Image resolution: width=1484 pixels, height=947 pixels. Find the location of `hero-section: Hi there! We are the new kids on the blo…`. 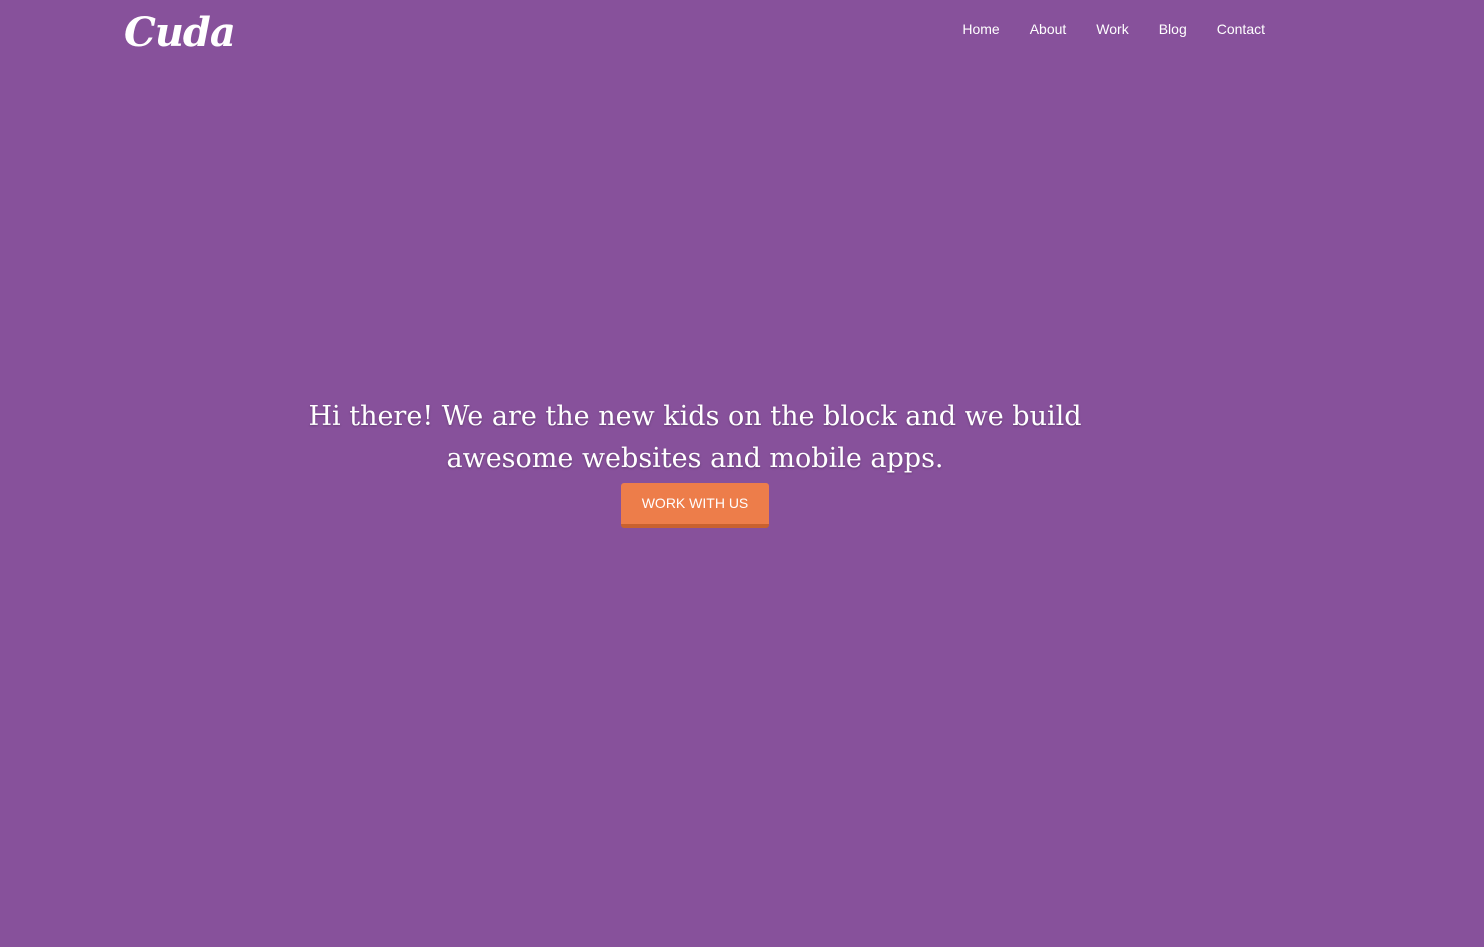

hero-section: Hi there! We are the new kids on the blo… is located at coordinates (695, 462).